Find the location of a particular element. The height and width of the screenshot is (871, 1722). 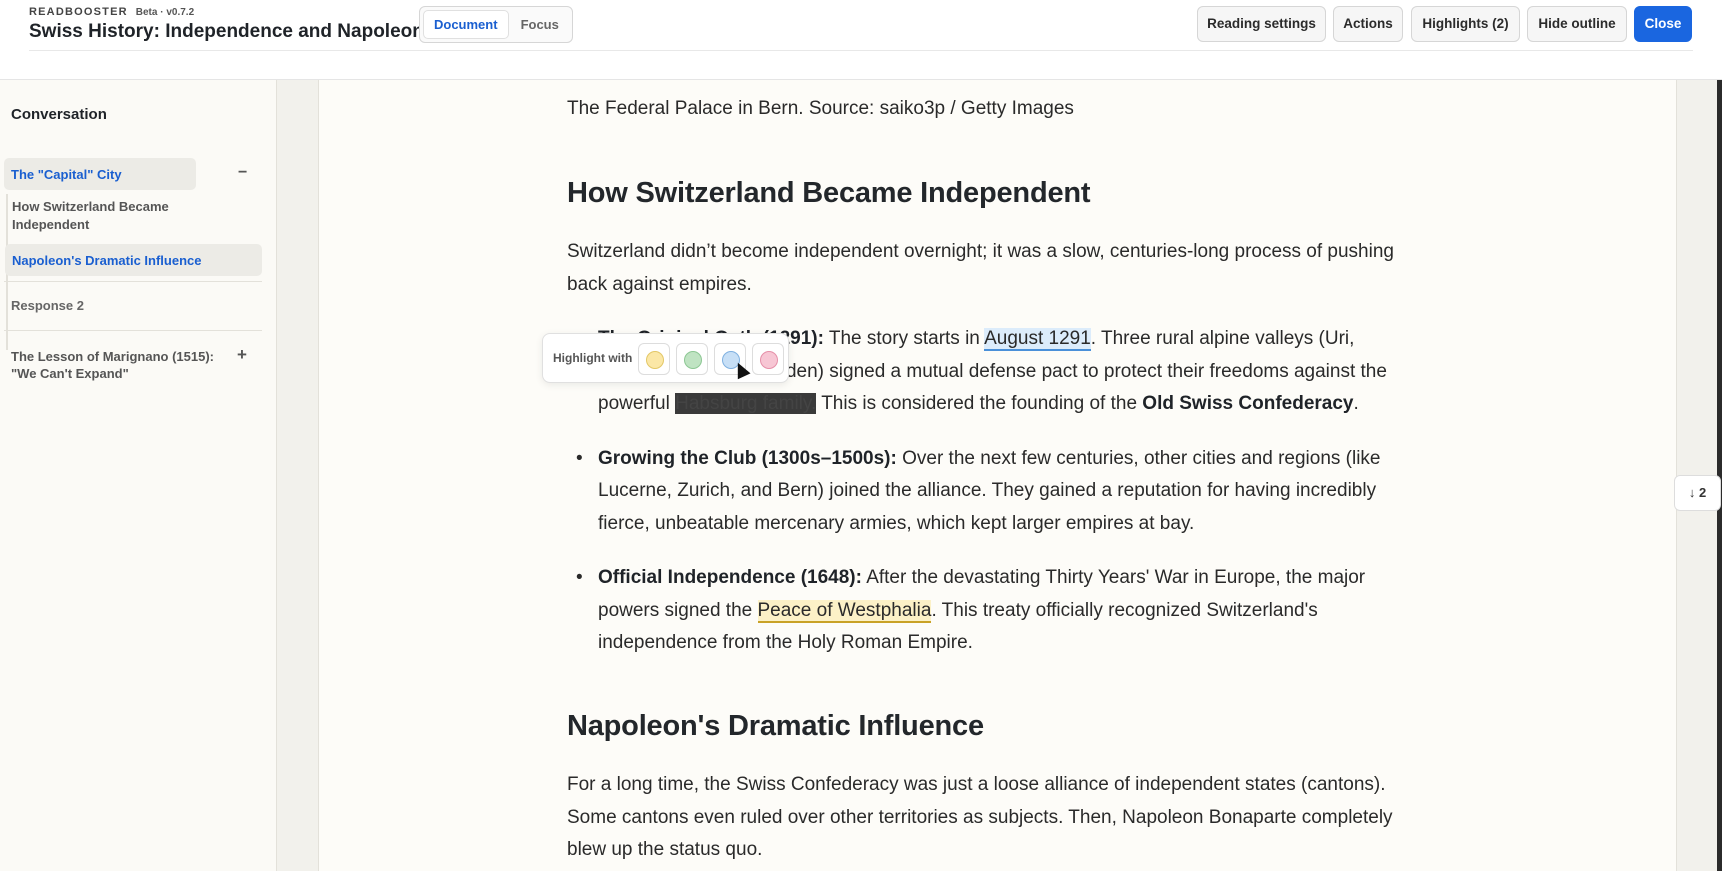

section-heading-independence: How Switzerland Became Independent is located at coordinates (829, 193).